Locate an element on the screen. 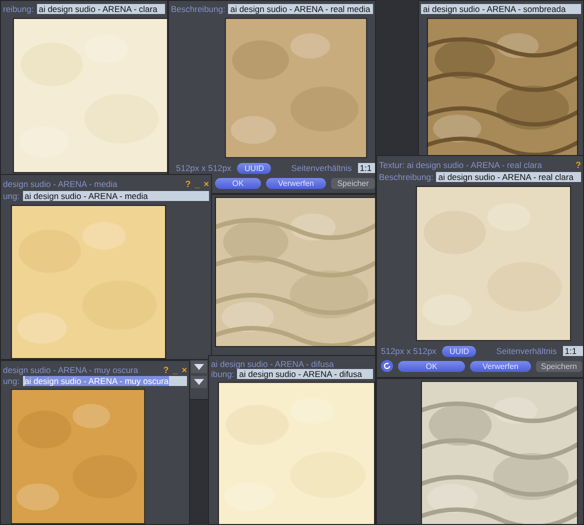 This screenshot has width=584, height=525. description-field: ai design sudio - ARENA - real media is located at coordinates (300, 9).